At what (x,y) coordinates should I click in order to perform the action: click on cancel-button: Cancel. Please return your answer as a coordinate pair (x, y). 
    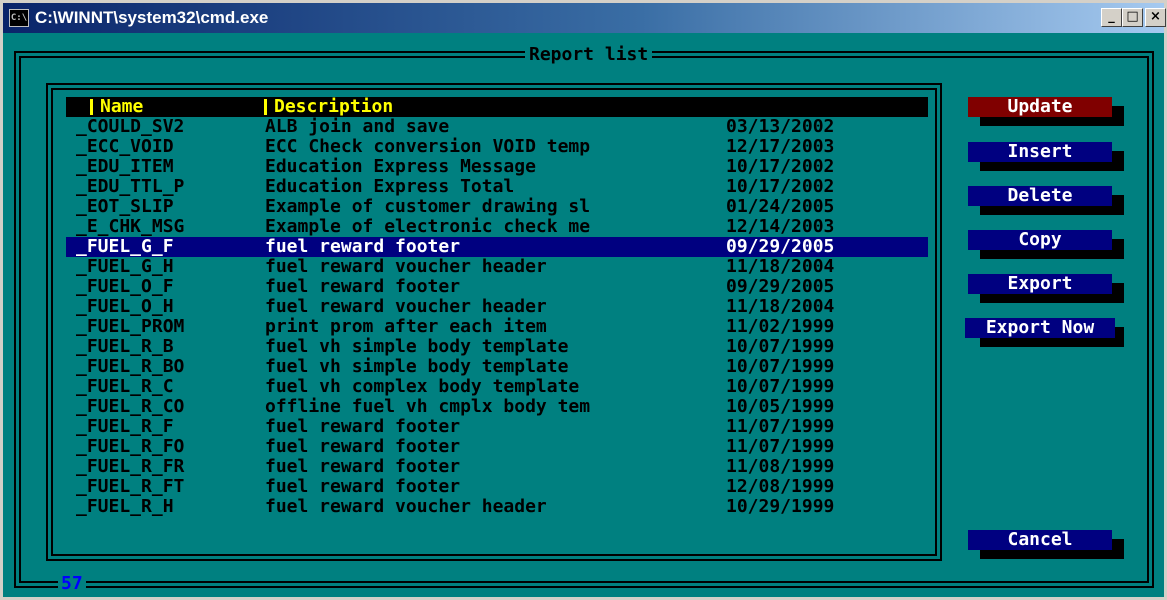
    Looking at the image, I should click on (1046, 544).